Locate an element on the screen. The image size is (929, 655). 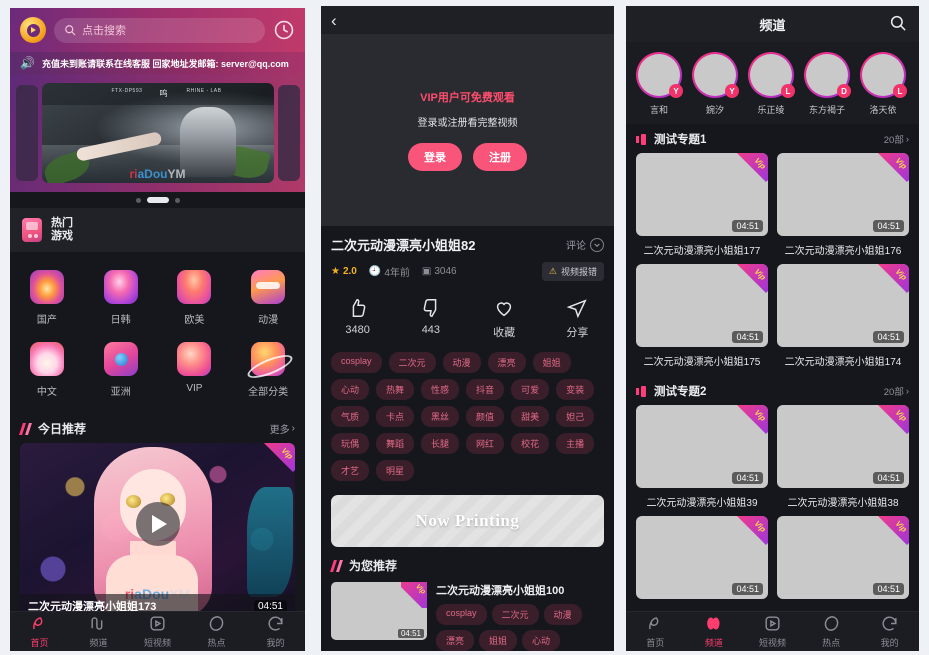
video-cell: Vip 04:51 二次元动漫漂亮小姐姐175 is located at coordinates (702, 316).